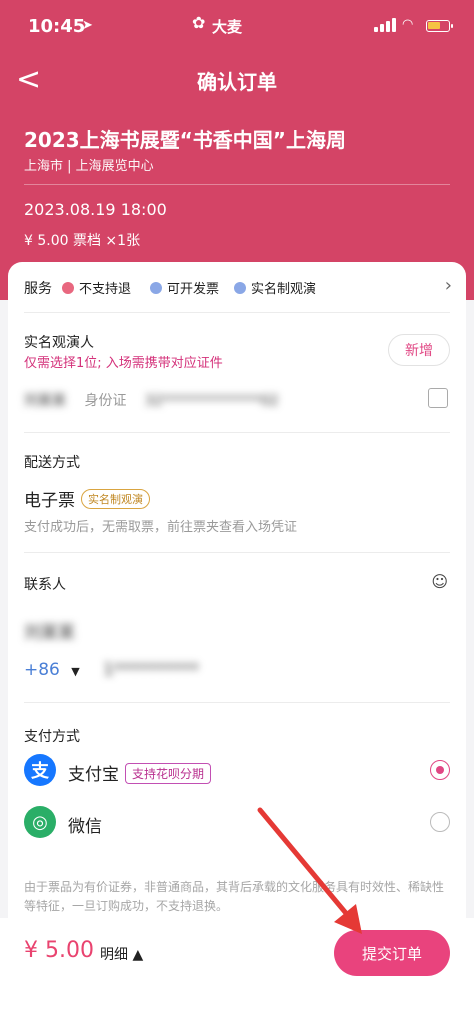 This screenshot has height=1025, width=474. Describe the element at coordinates (42, 670) in the screenshot. I see `country-code: +86` at that location.